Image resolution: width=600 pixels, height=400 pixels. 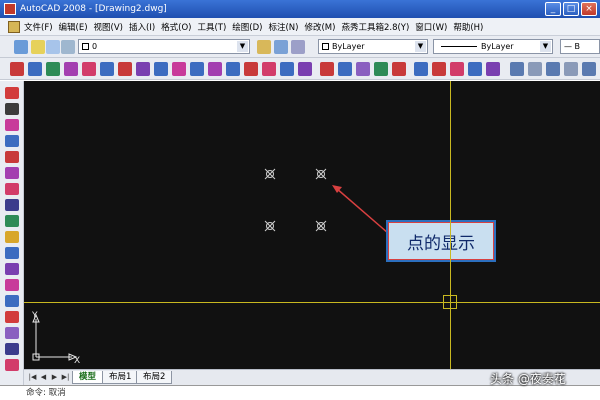 What do you see at coordinates (71, 69) in the screenshot?
I see `ordinate-icon` at bounding box center [71, 69].